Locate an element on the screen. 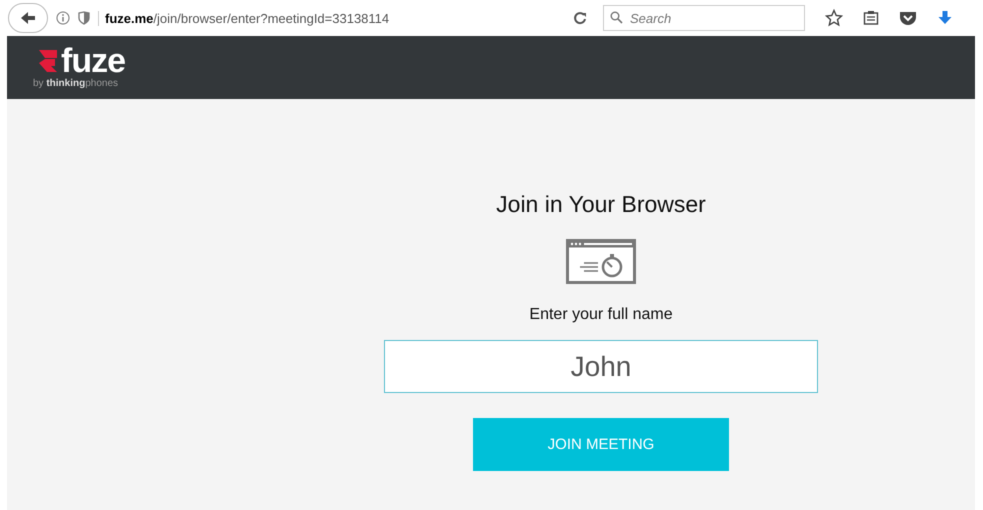 The image size is (983, 510). download-icon is located at coordinates (945, 18).